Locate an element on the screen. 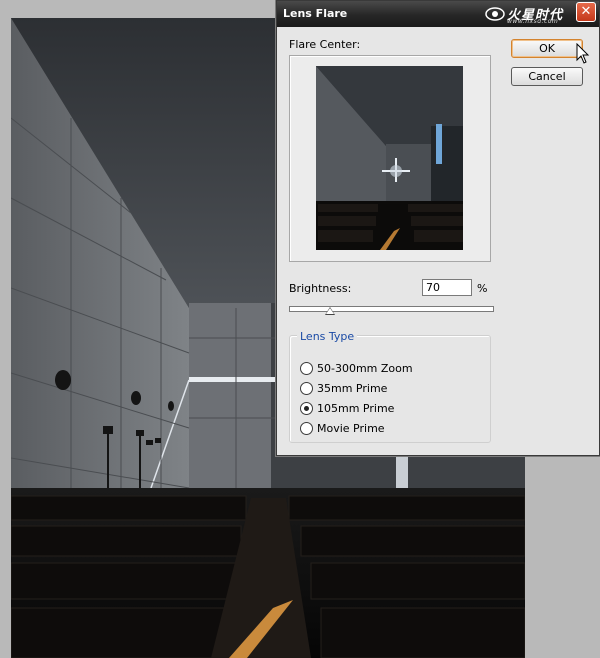 This screenshot has width=600, height=658. close-button: ✕ is located at coordinates (586, 12).